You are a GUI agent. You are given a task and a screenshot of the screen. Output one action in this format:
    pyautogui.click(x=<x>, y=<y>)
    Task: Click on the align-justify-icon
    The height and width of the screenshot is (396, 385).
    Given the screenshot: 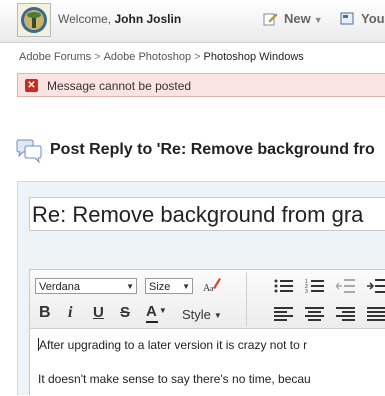 What is the action you would take?
    pyautogui.click(x=376, y=316)
    